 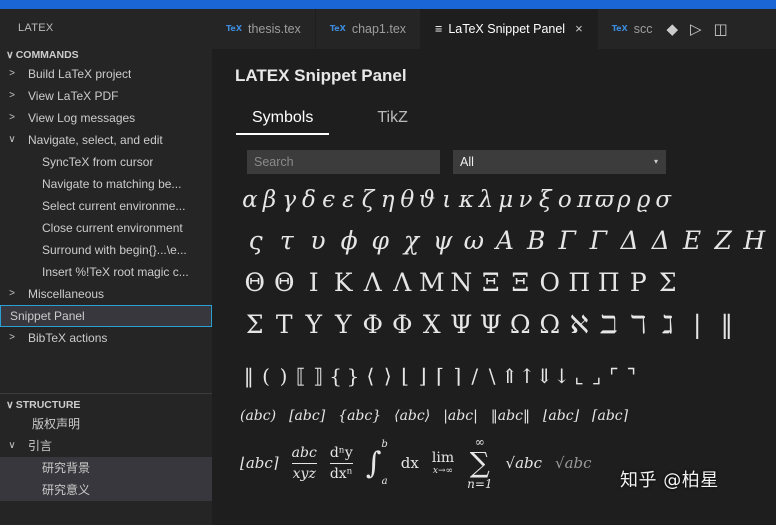 What do you see at coordinates (264, 29) in the screenshot?
I see `tab-thesis-tex: TeX thesis.tex` at bounding box center [264, 29].